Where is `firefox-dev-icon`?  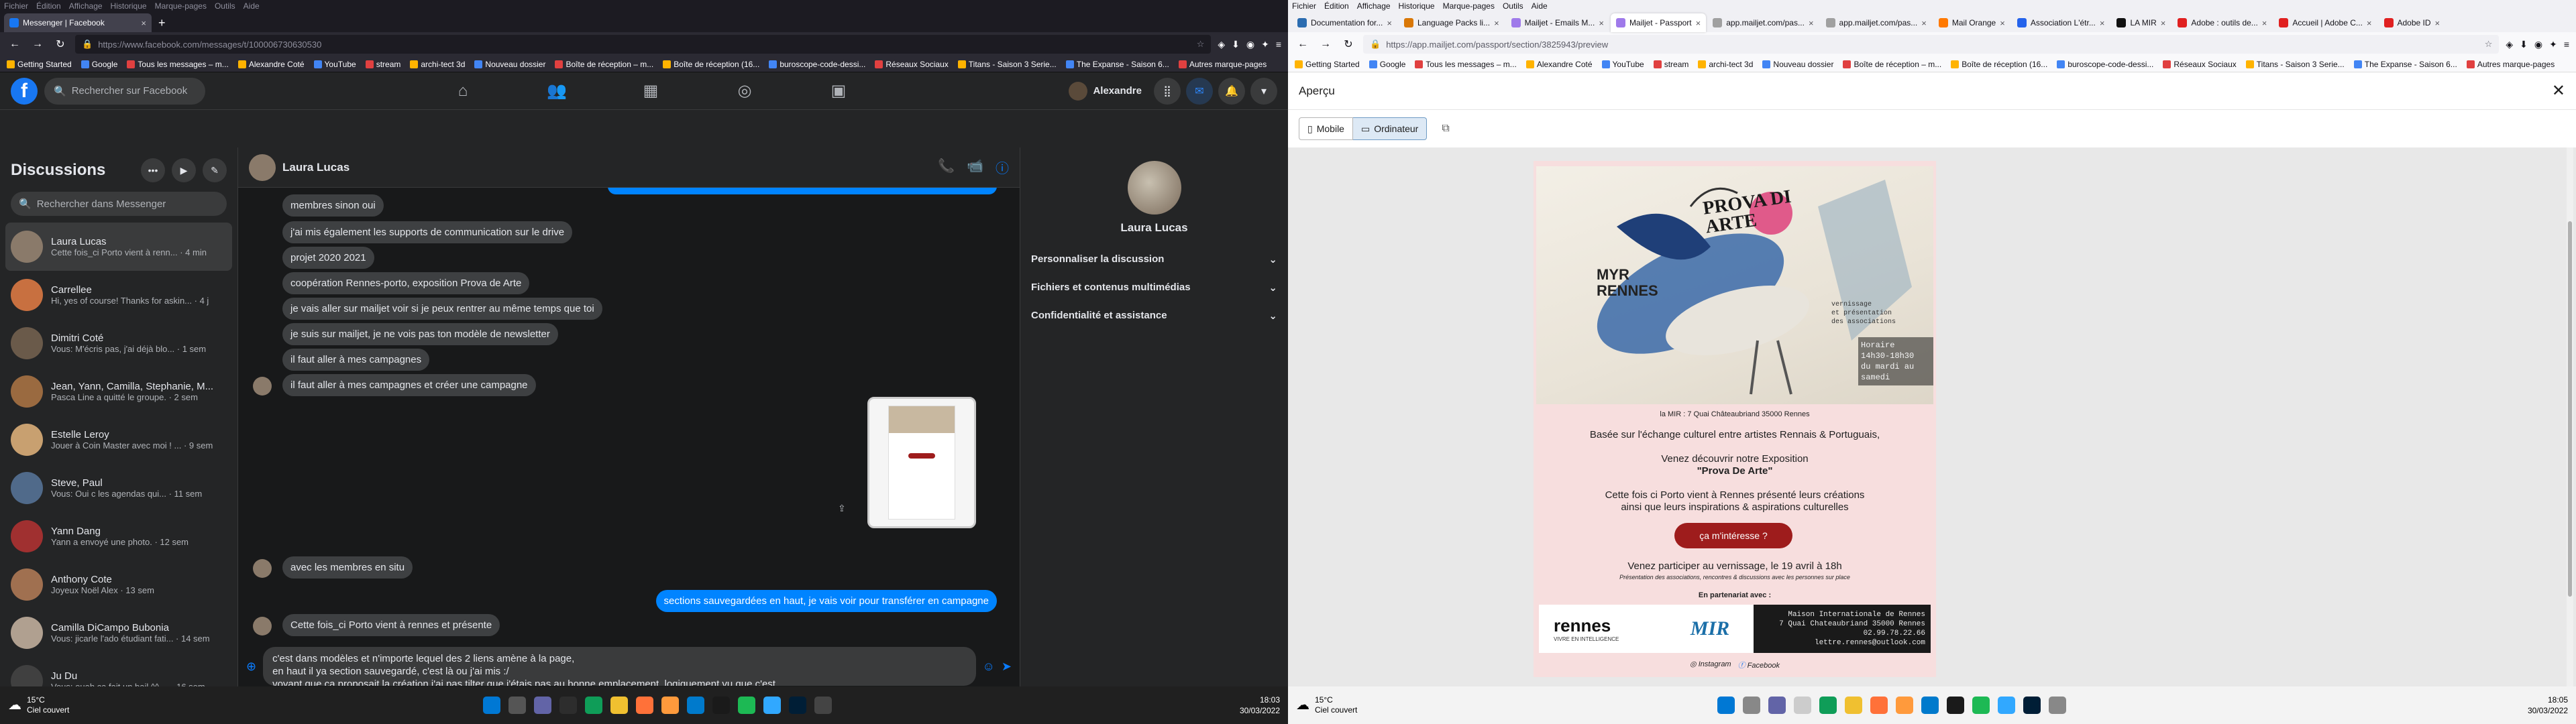
firefox-dev-icon is located at coordinates (1904, 705).